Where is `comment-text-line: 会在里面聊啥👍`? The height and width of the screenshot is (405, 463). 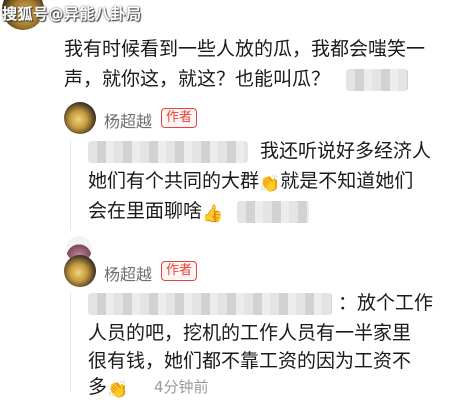
comment-text-line: 会在里面聊啥👍 is located at coordinates (199, 212).